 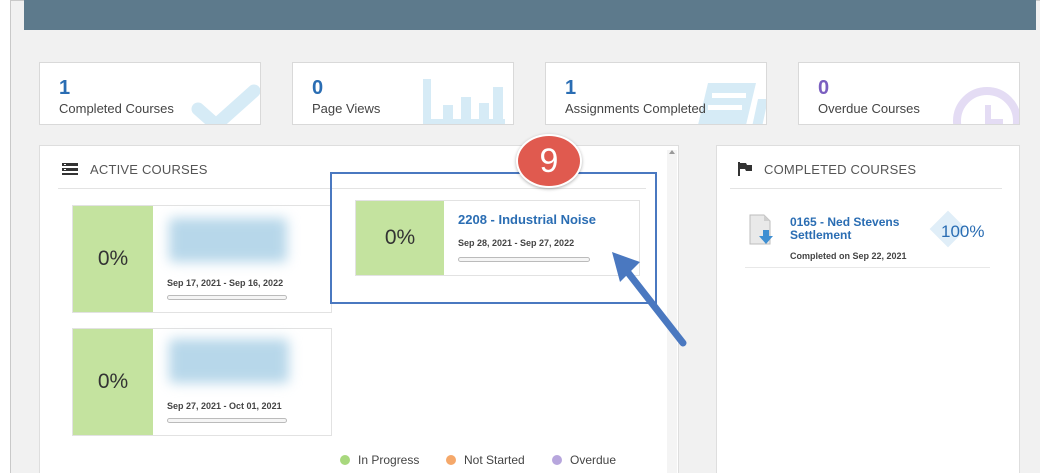 I want to click on document-download-icon, so click(x=761, y=229).